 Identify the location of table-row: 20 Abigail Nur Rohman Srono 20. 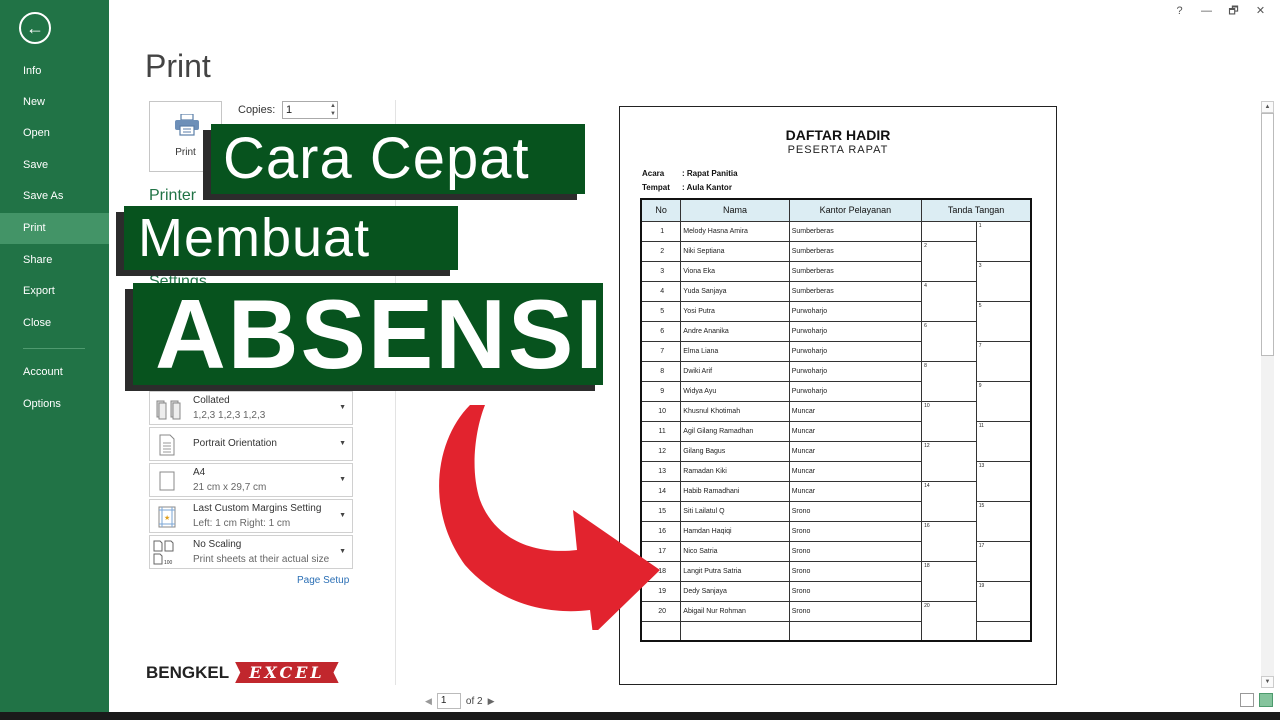
(835, 621).